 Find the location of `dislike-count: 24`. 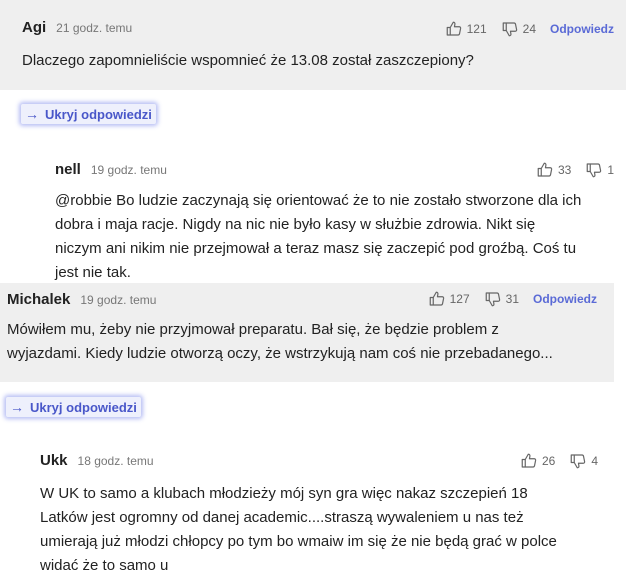

dislike-count: 24 is located at coordinates (529, 29).